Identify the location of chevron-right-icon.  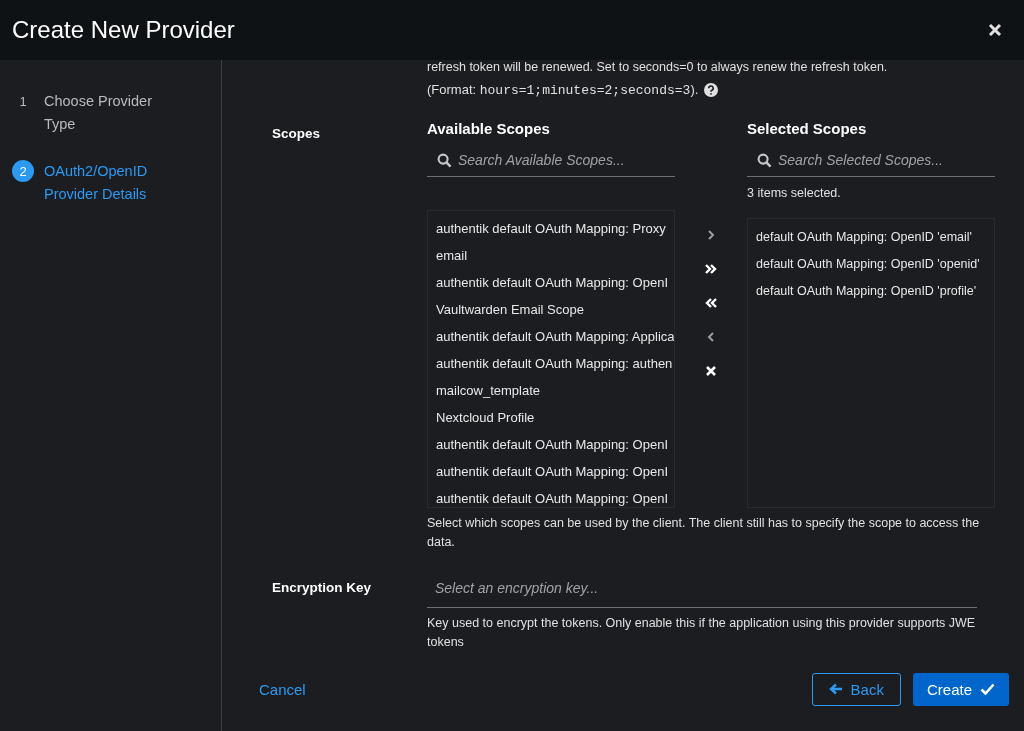
(711, 235).